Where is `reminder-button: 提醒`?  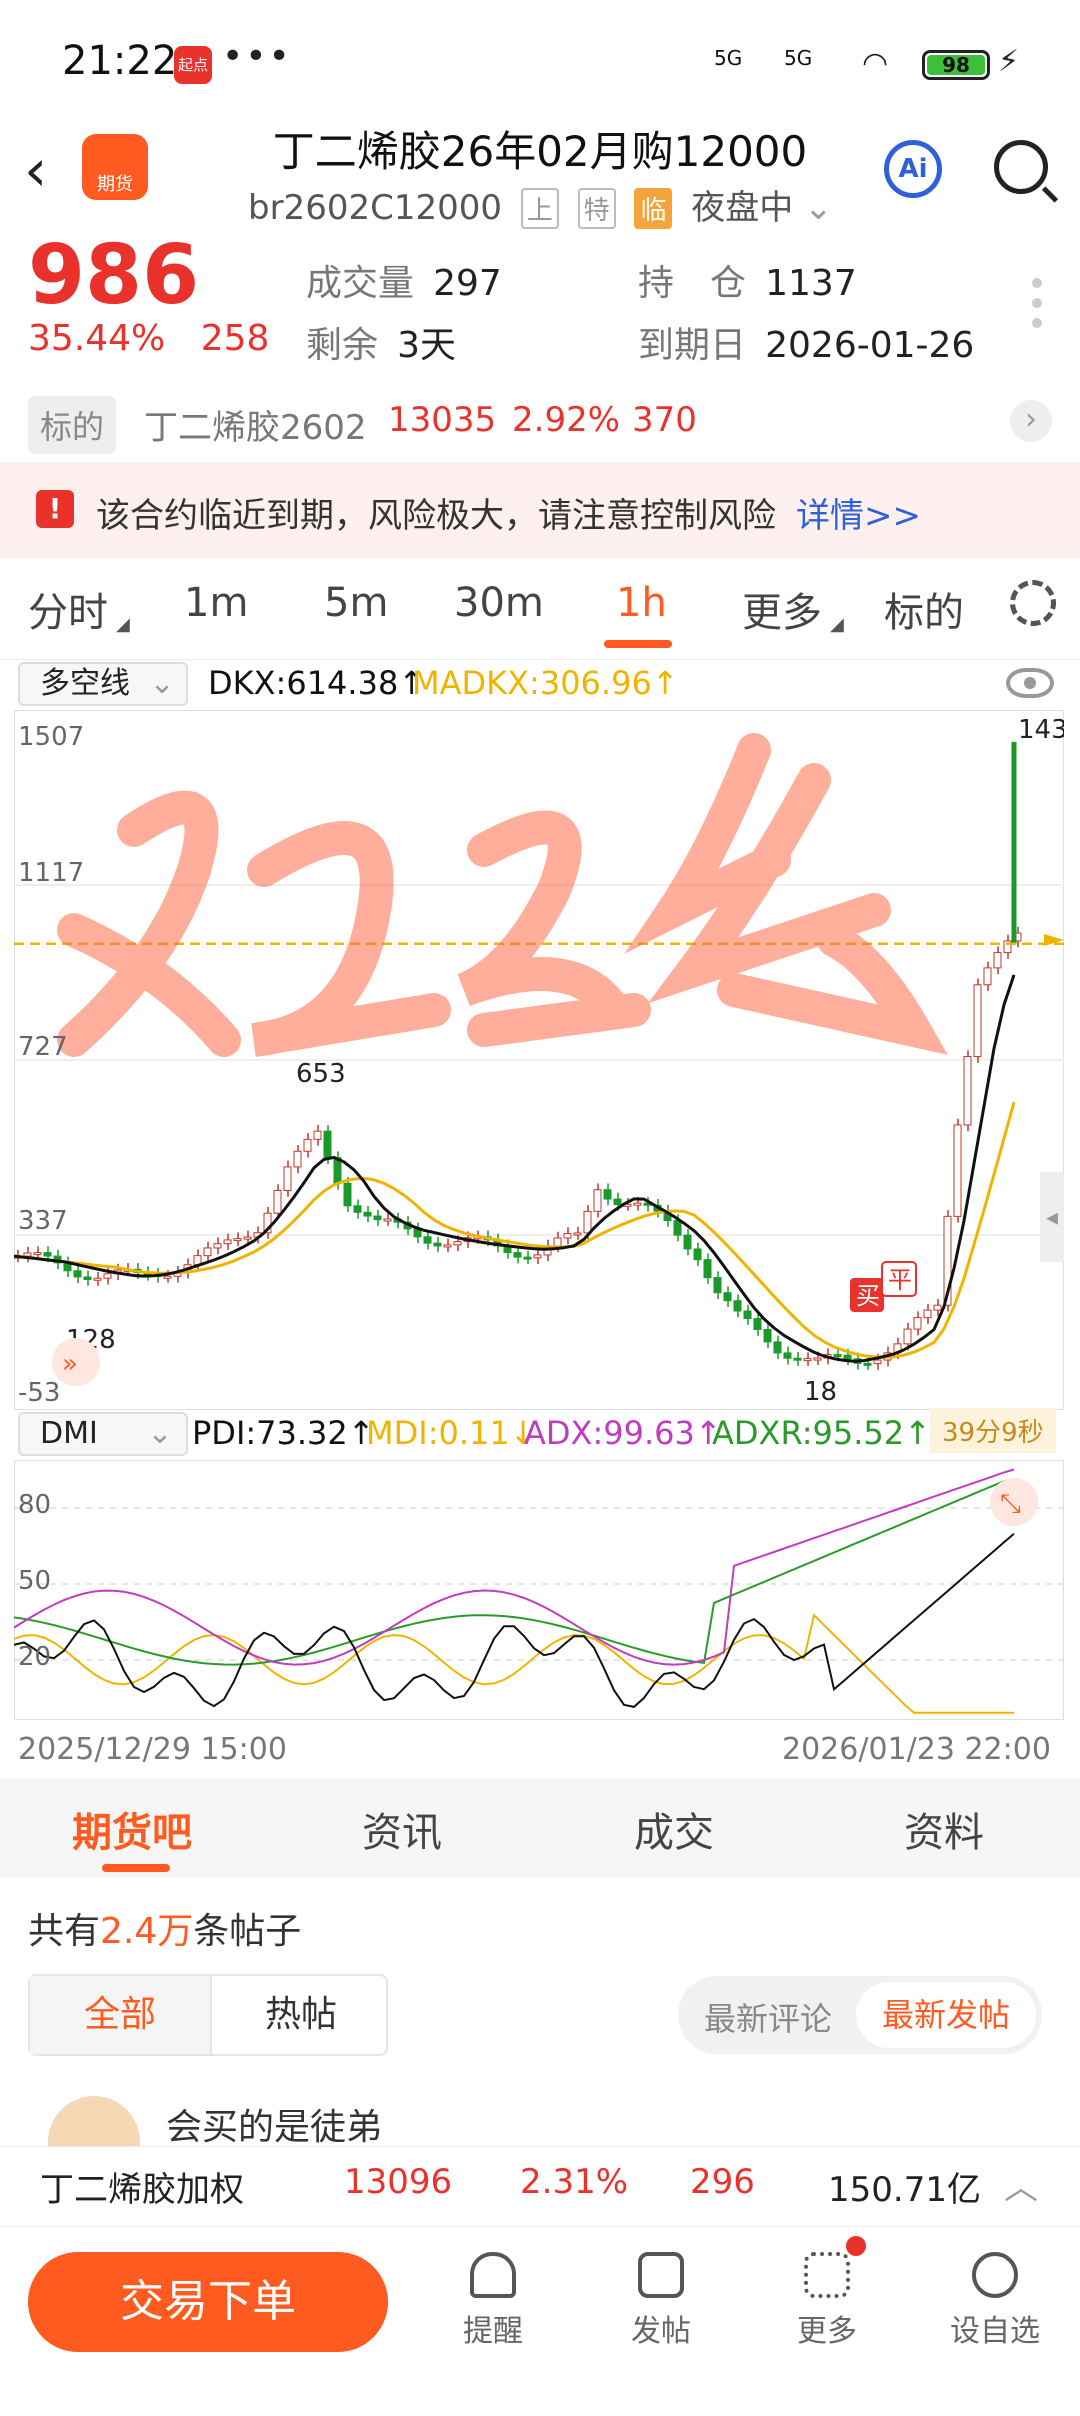
reminder-button: 提醒 is located at coordinates (493, 2301).